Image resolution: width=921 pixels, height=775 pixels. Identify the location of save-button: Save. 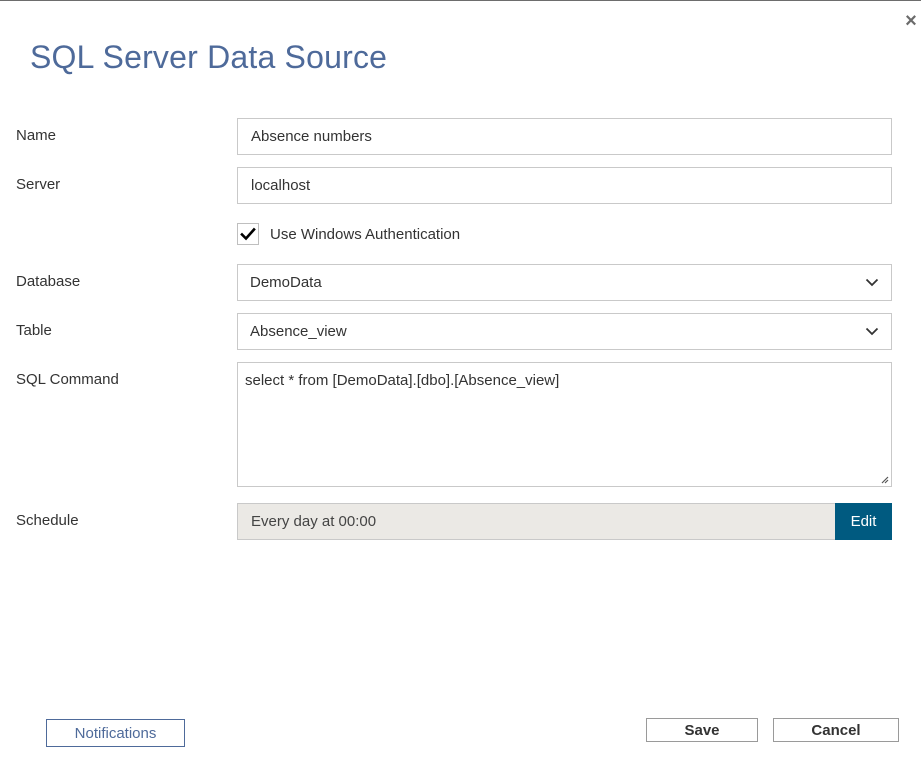
(702, 730).